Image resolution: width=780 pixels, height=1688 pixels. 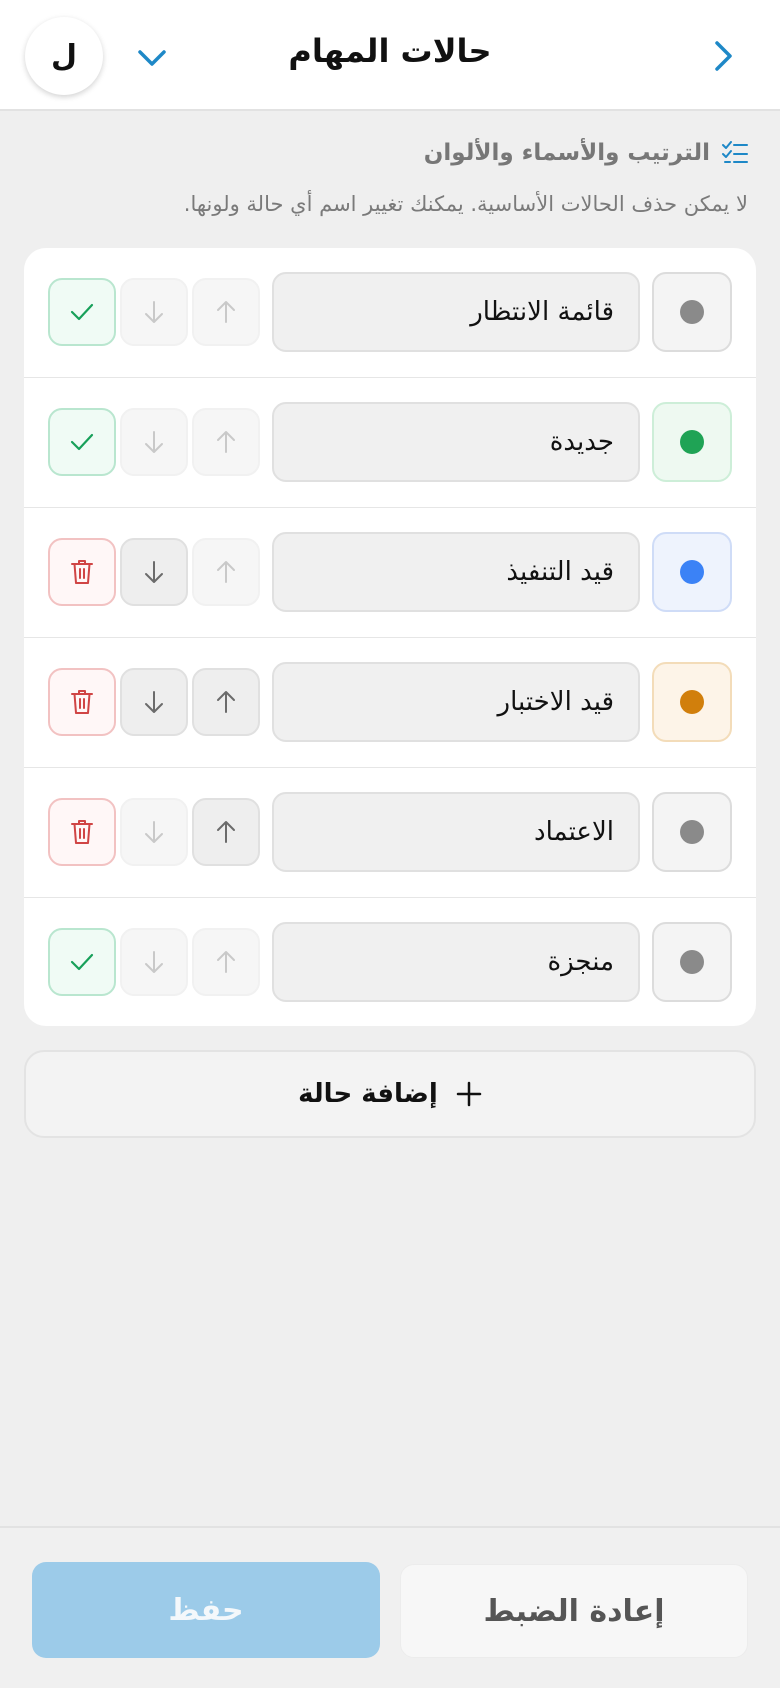 I want to click on chevron-down-icon, so click(x=152, y=58).